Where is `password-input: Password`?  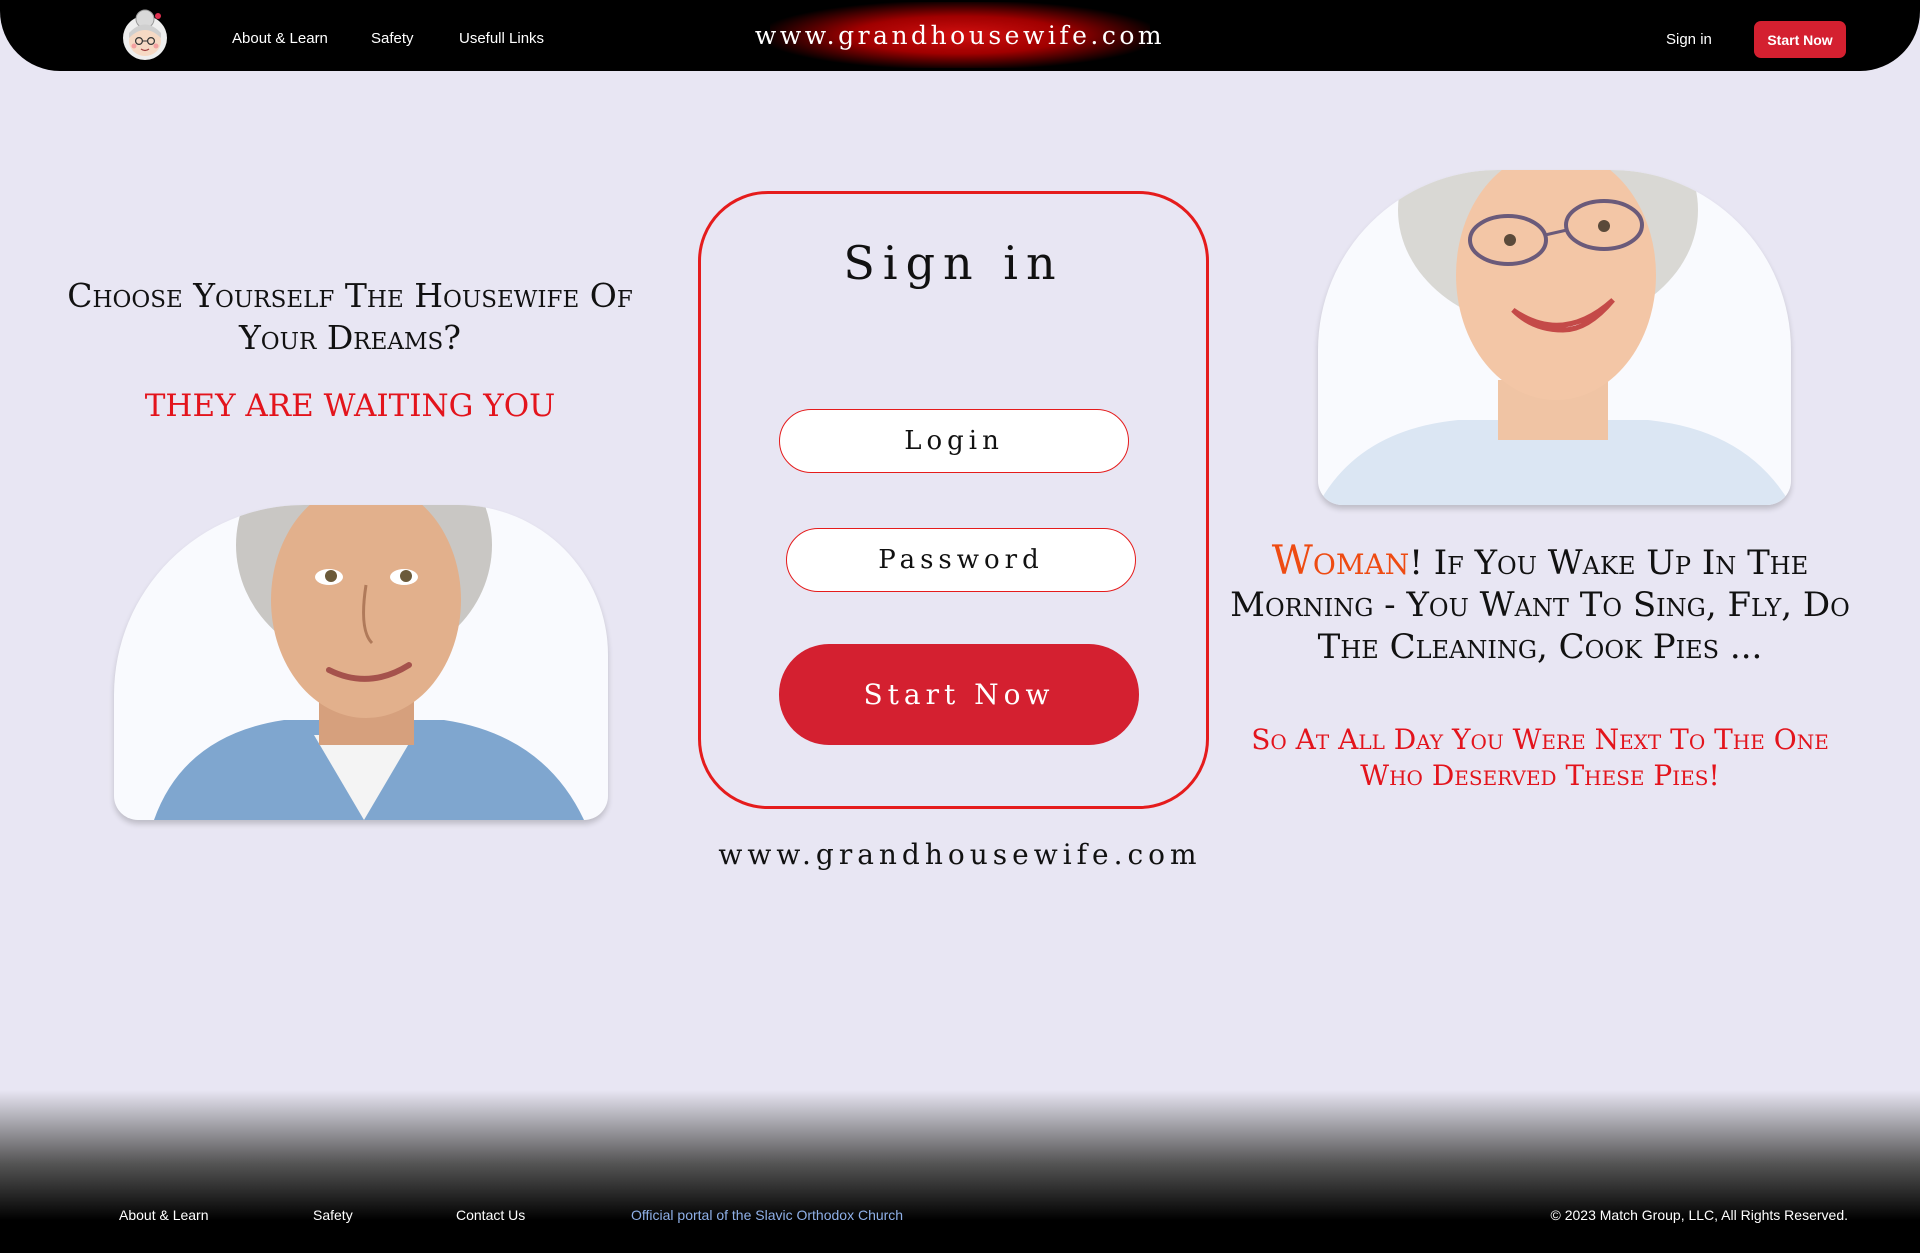 password-input: Password is located at coordinates (961, 560).